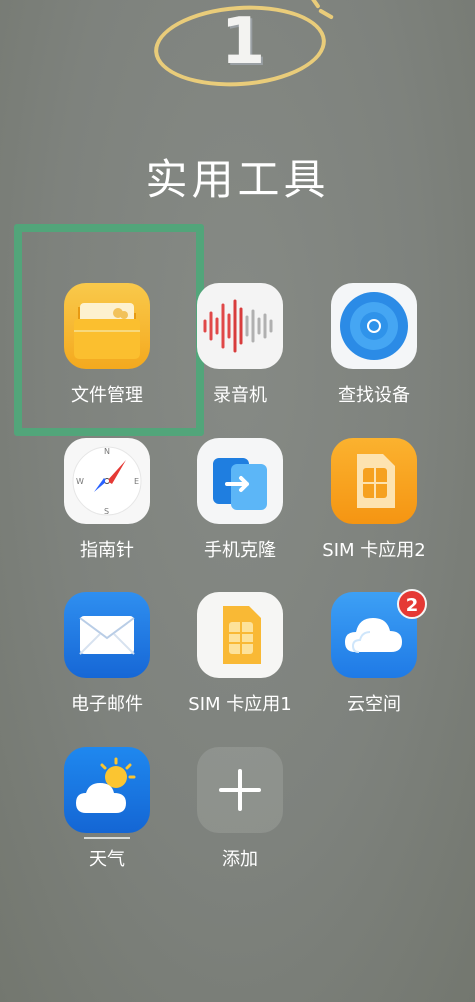  Describe the element at coordinates (240, 550) in the screenshot. I see `app-label: 手机克隆` at that location.